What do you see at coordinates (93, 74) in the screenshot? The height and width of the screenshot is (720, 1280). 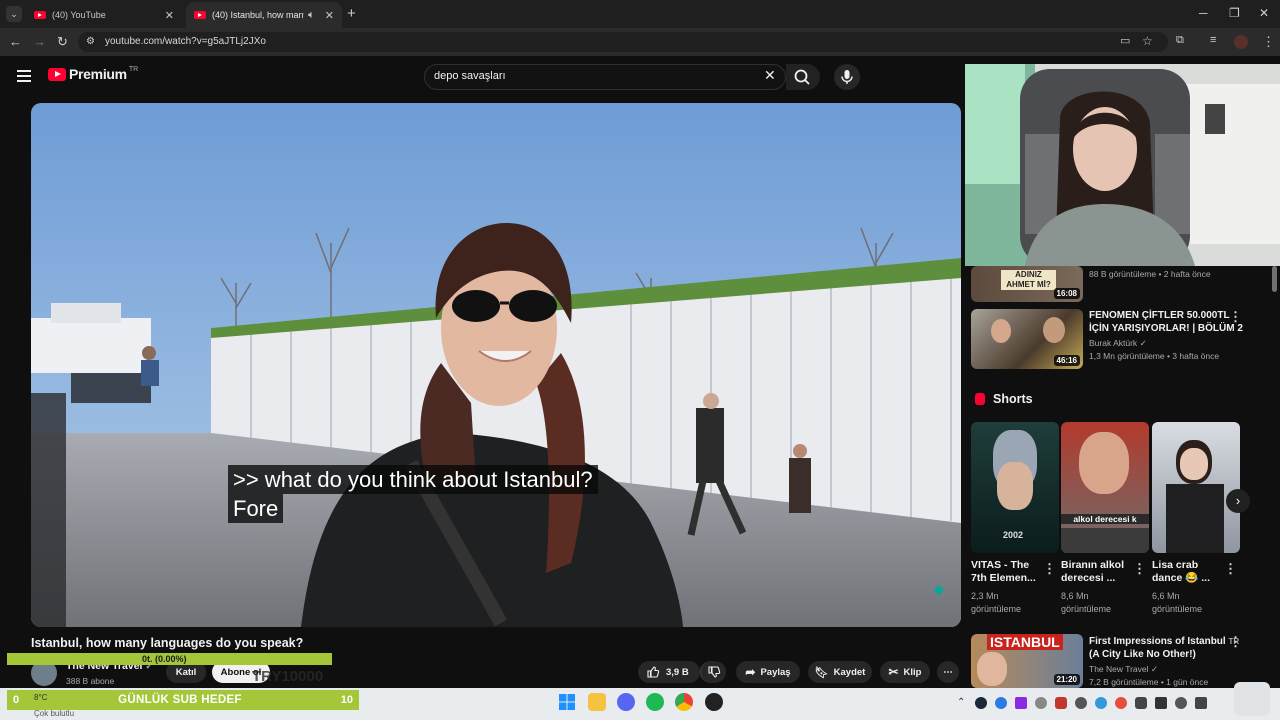 I see `youtube-logo: Premium TR` at bounding box center [93, 74].